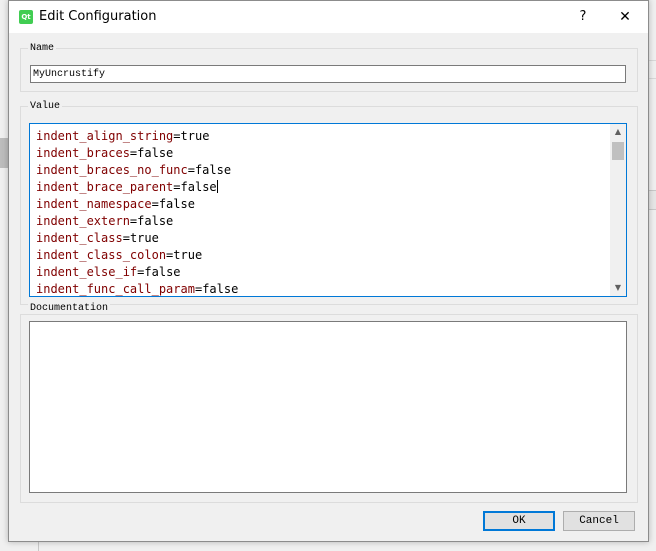 The width and height of the screenshot is (656, 551). I want to click on config-key: indent_align_string, so click(105, 136).